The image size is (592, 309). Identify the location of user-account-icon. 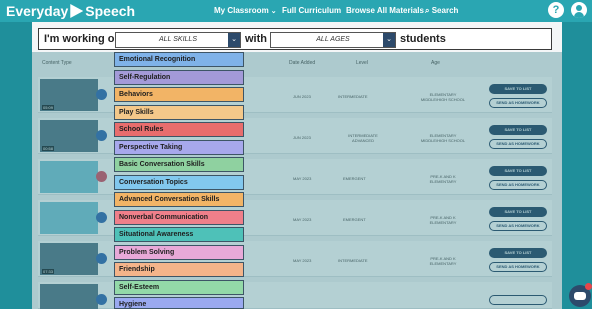
(579, 10).